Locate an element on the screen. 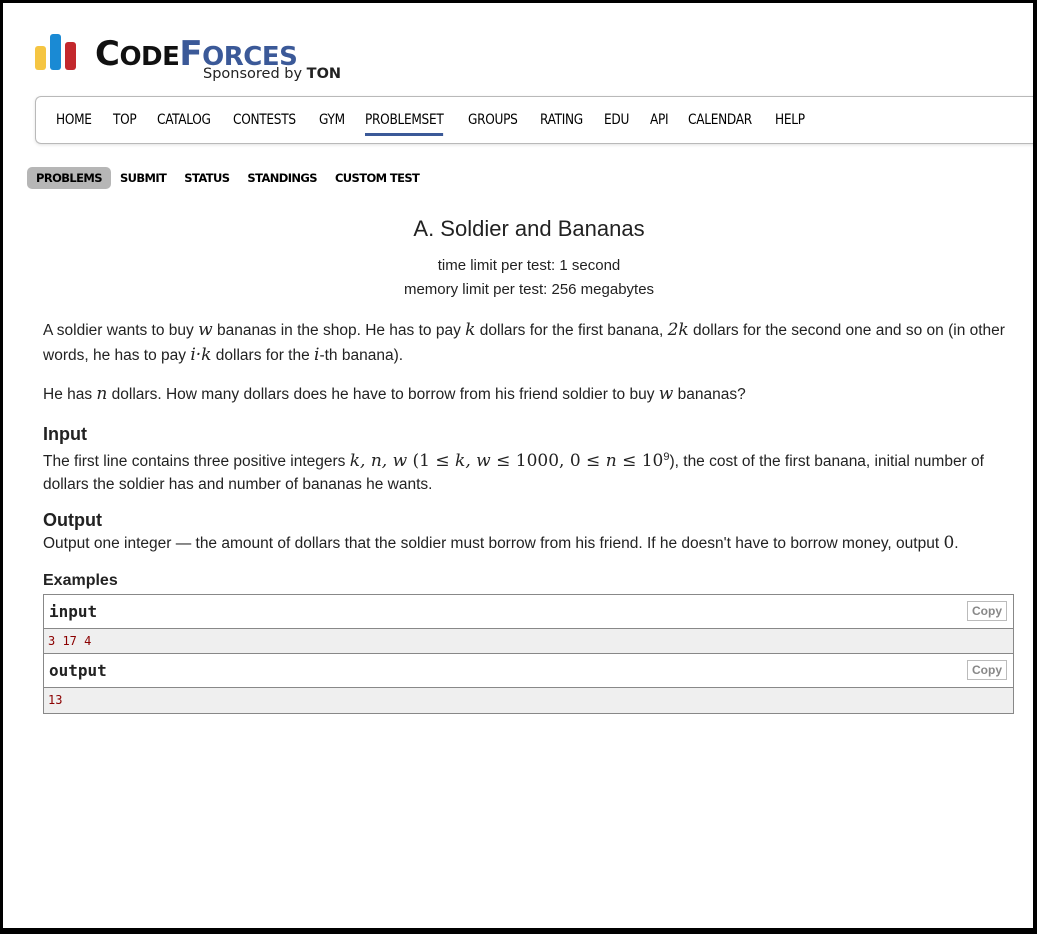 The height and width of the screenshot is (934, 1037). nav-api: API is located at coordinates (659, 120).